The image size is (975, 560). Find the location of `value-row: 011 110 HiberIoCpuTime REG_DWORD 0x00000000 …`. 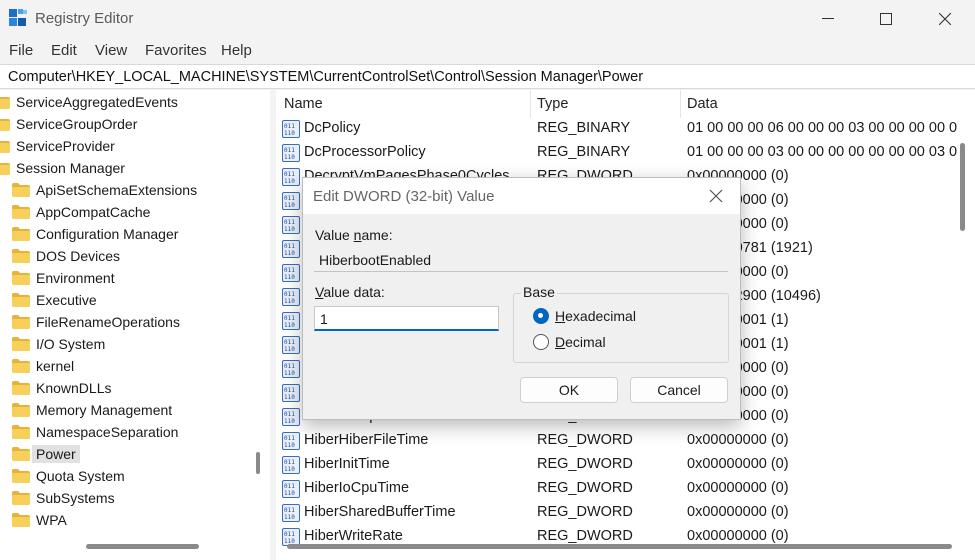

value-row: 011 110 HiberIoCpuTime REG_DWORD 0x00000000 … is located at coordinates (625, 489).